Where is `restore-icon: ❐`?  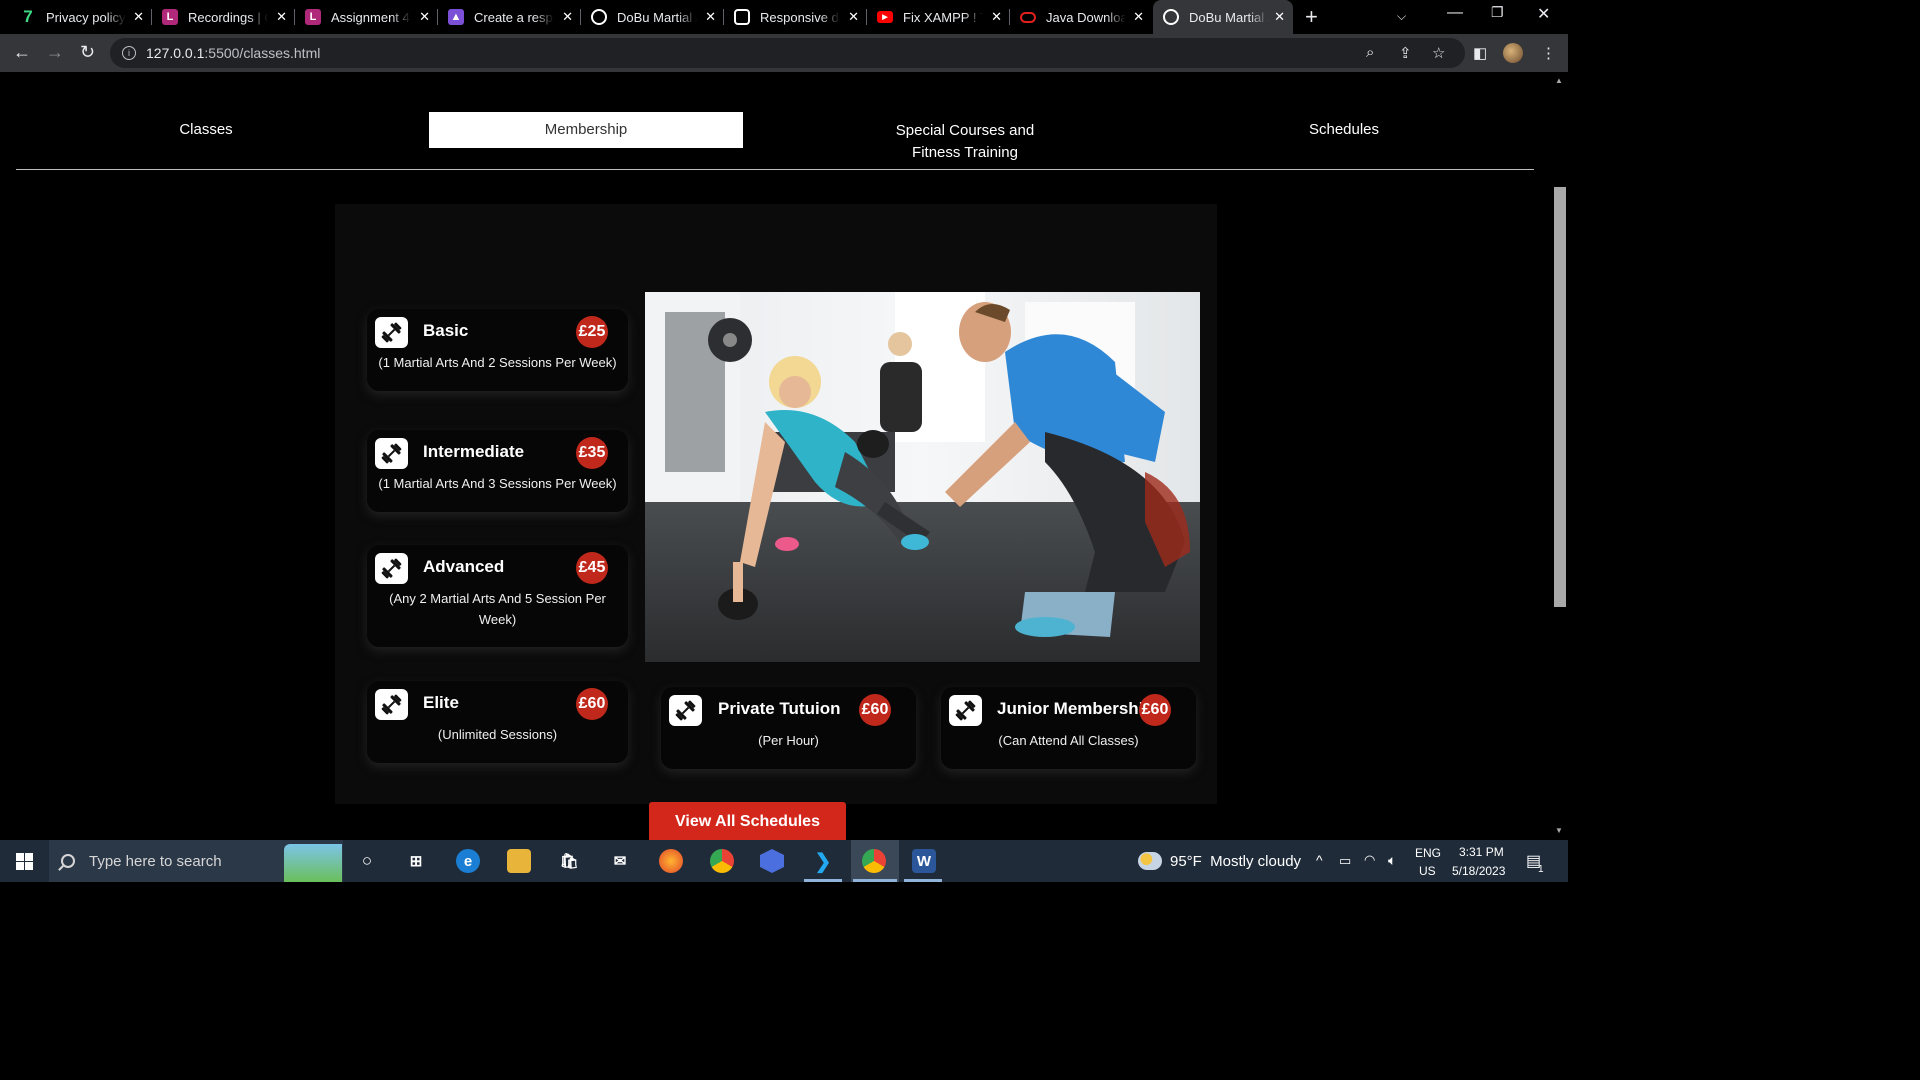 restore-icon: ❐ is located at coordinates (1497, 12).